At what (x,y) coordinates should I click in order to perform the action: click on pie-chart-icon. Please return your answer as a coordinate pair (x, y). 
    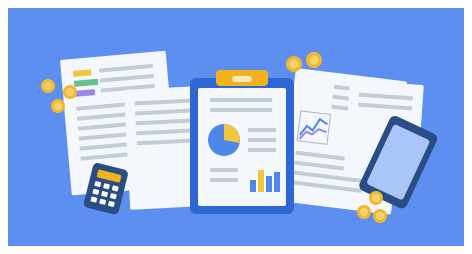
    Looking at the image, I should click on (224, 140).